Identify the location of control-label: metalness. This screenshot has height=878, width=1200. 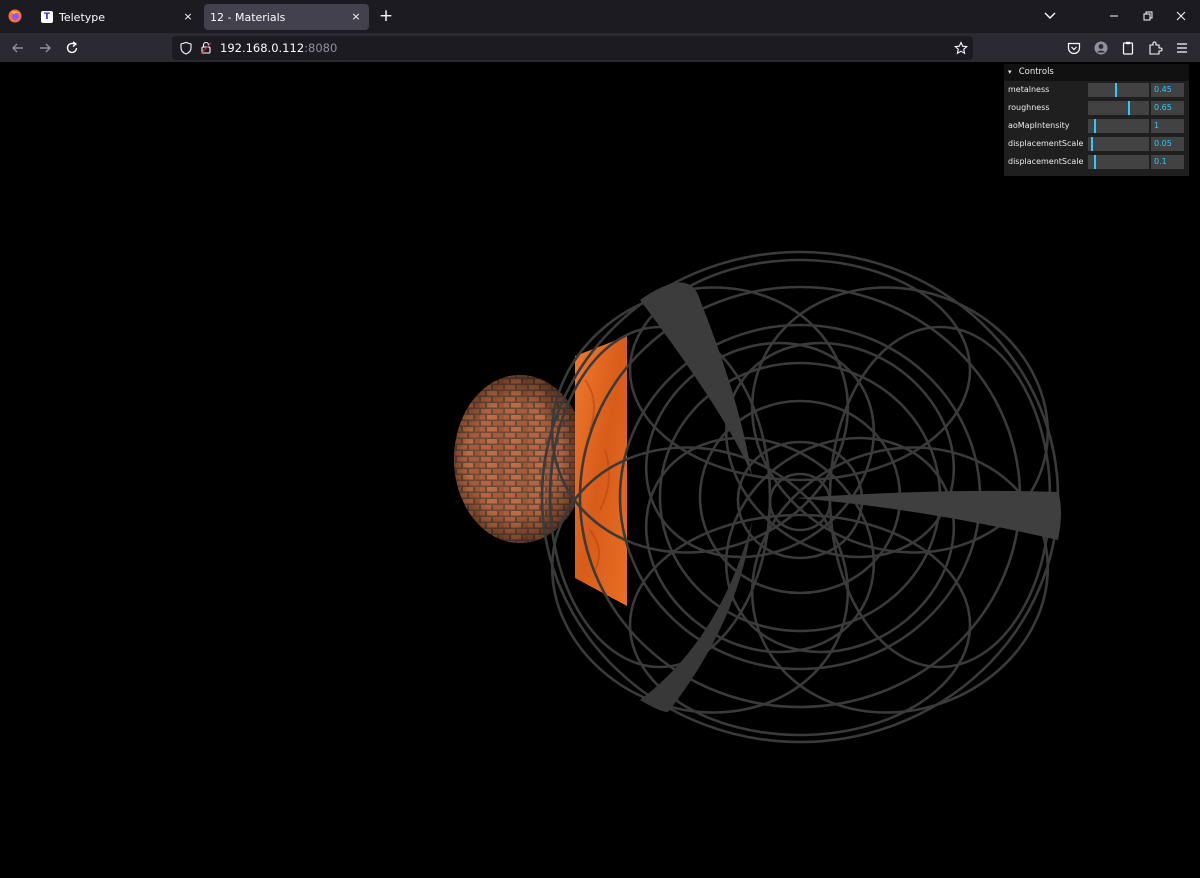
(1029, 89).